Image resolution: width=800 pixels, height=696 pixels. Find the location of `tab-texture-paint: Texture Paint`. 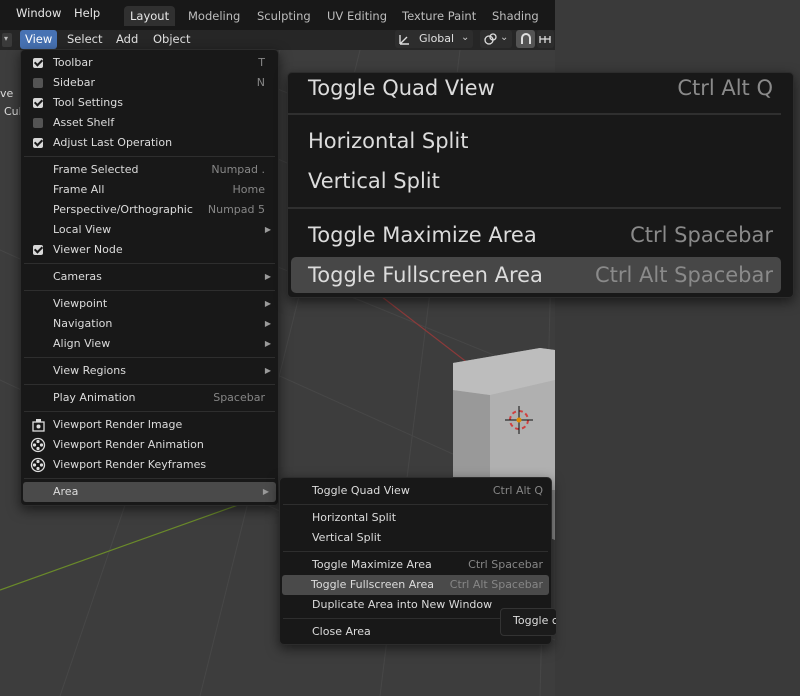

tab-texture-paint: Texture Paint is located at coordinates (439, 16).